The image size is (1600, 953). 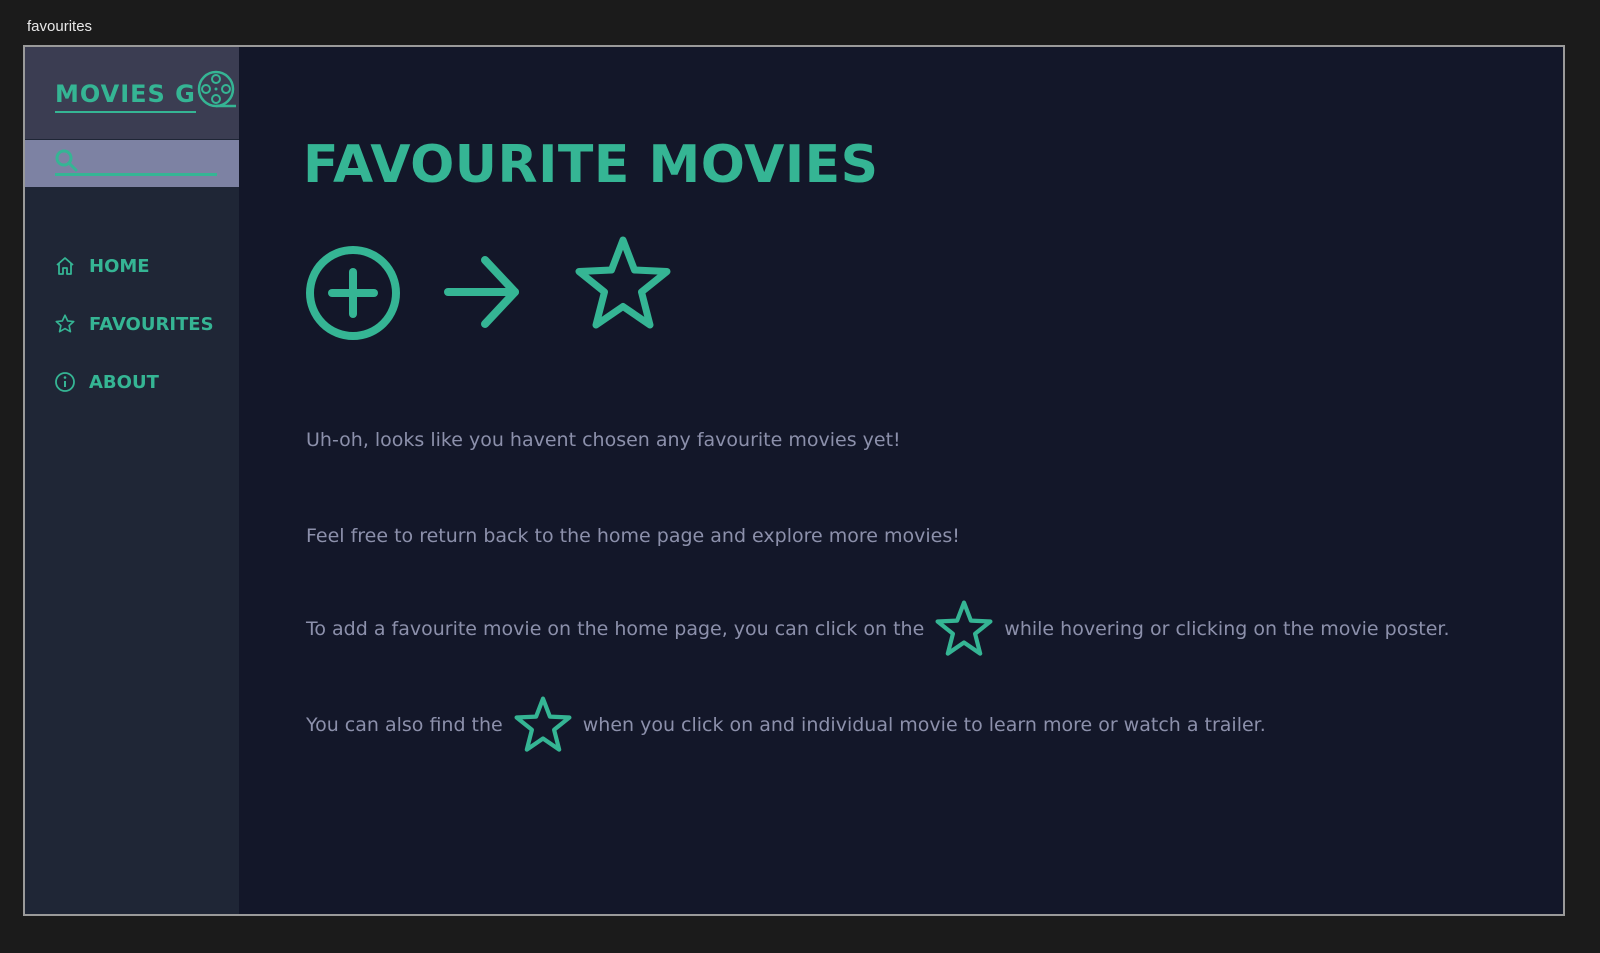 I want to click on sidebar-item-favourites: FAVOURITES, so click(x=132, y=324).